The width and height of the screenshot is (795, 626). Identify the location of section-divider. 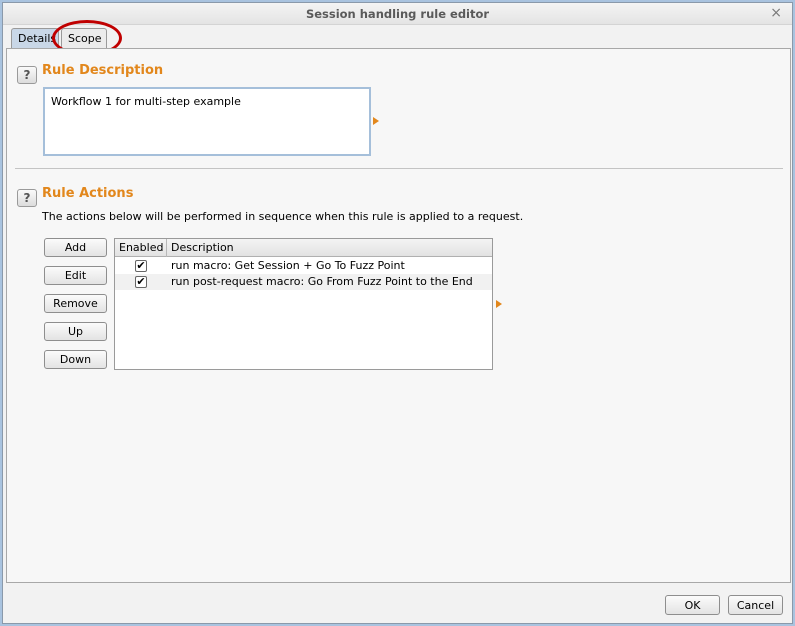
(399, 168).